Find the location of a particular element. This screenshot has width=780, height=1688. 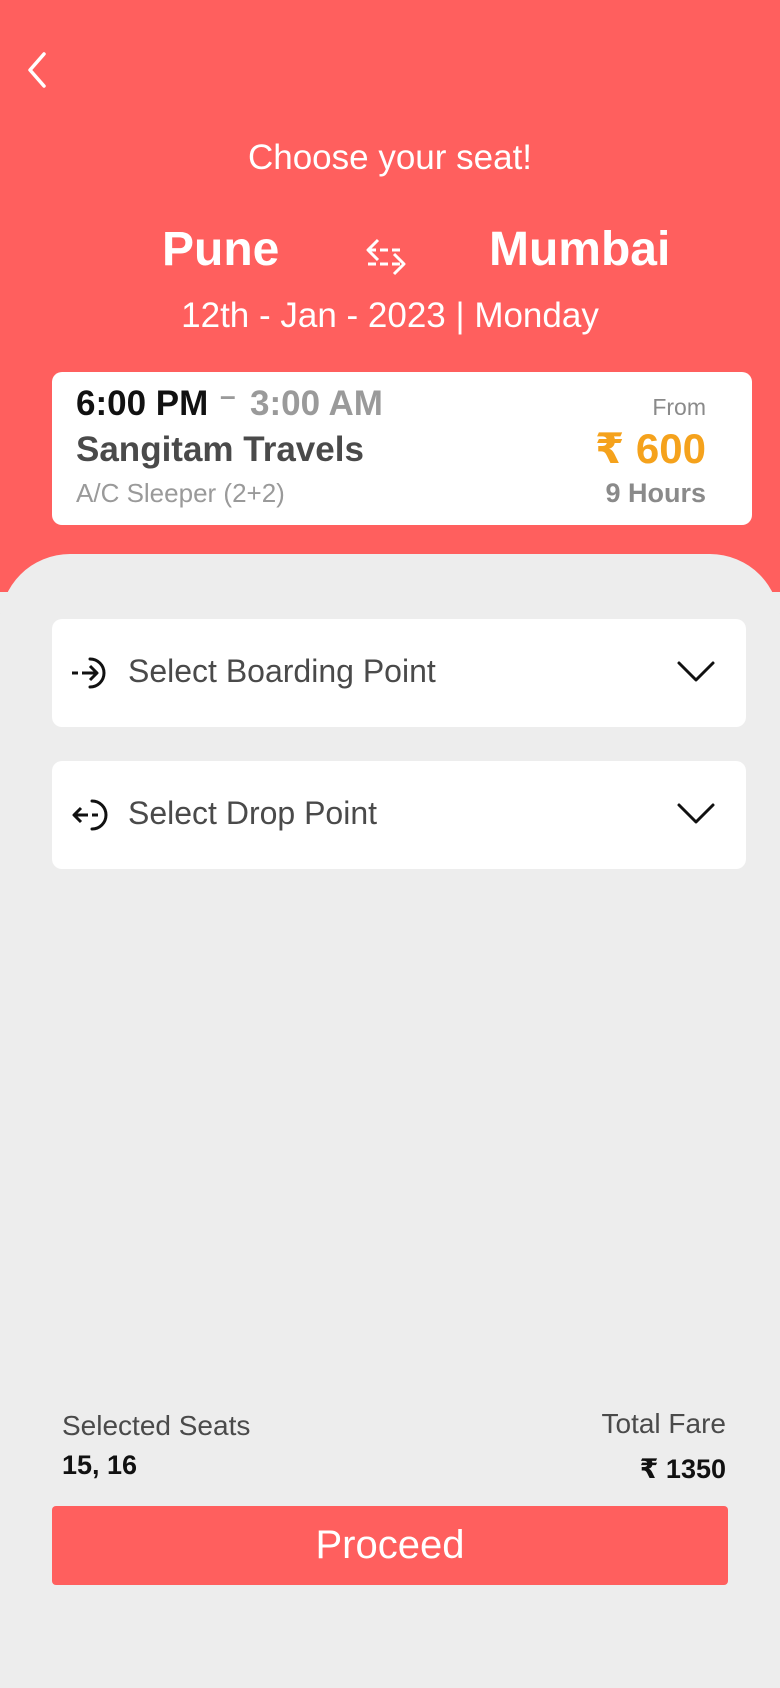

selected-seats-label: Selected Seats is located at coordinates (156, 1425).